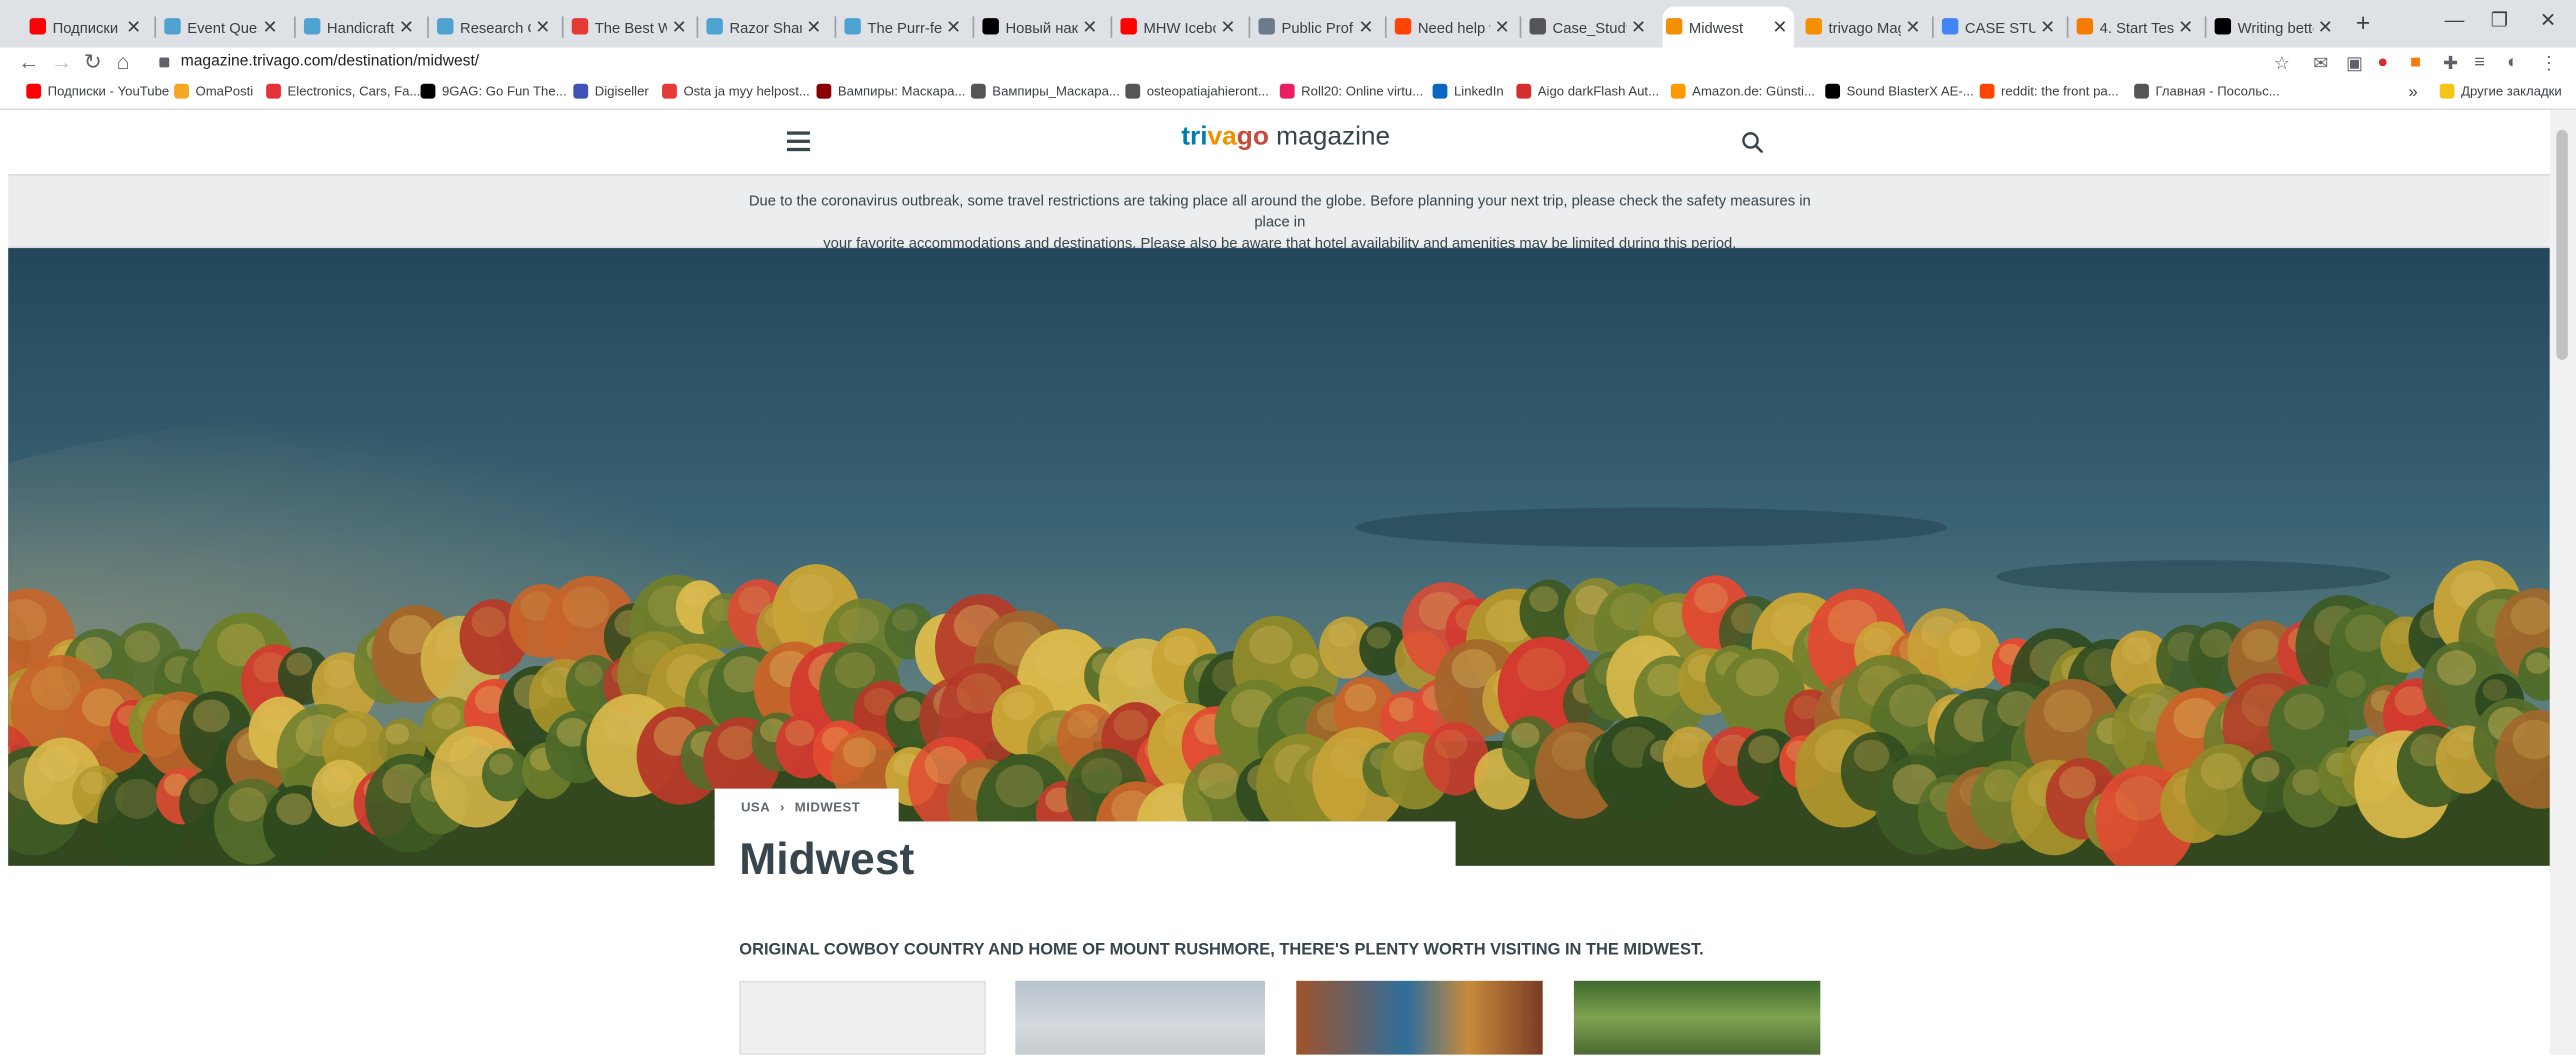 The height and width of the screenshot is (1056, 2576). What do you see at coordinates (2500, 19) in the screenshot?
I see `restore-button: ❐` at bounding box center [2500, 19].